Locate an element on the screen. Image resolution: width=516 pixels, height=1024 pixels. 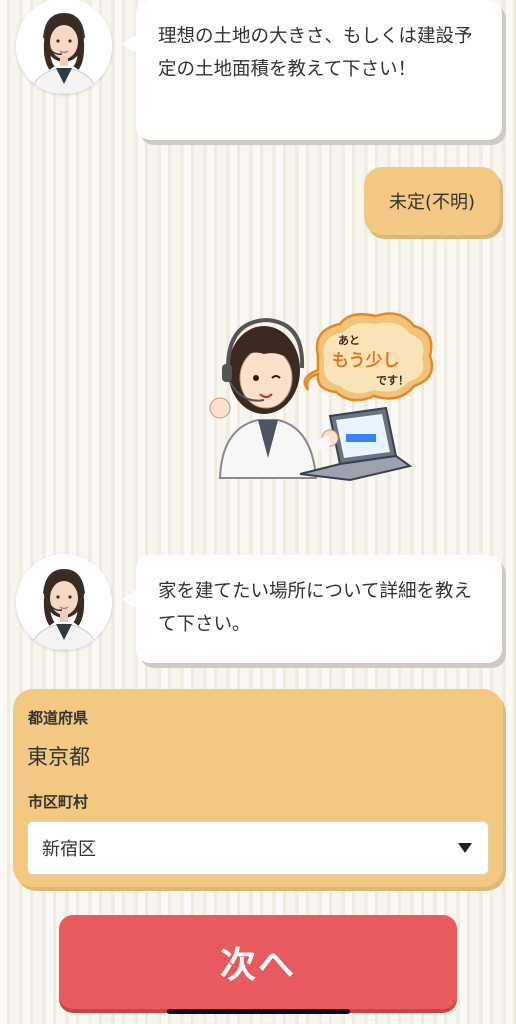
operator-message: 家を建てたい場所について詳細を教えて下さい。 is located at coordinates (312, 609).